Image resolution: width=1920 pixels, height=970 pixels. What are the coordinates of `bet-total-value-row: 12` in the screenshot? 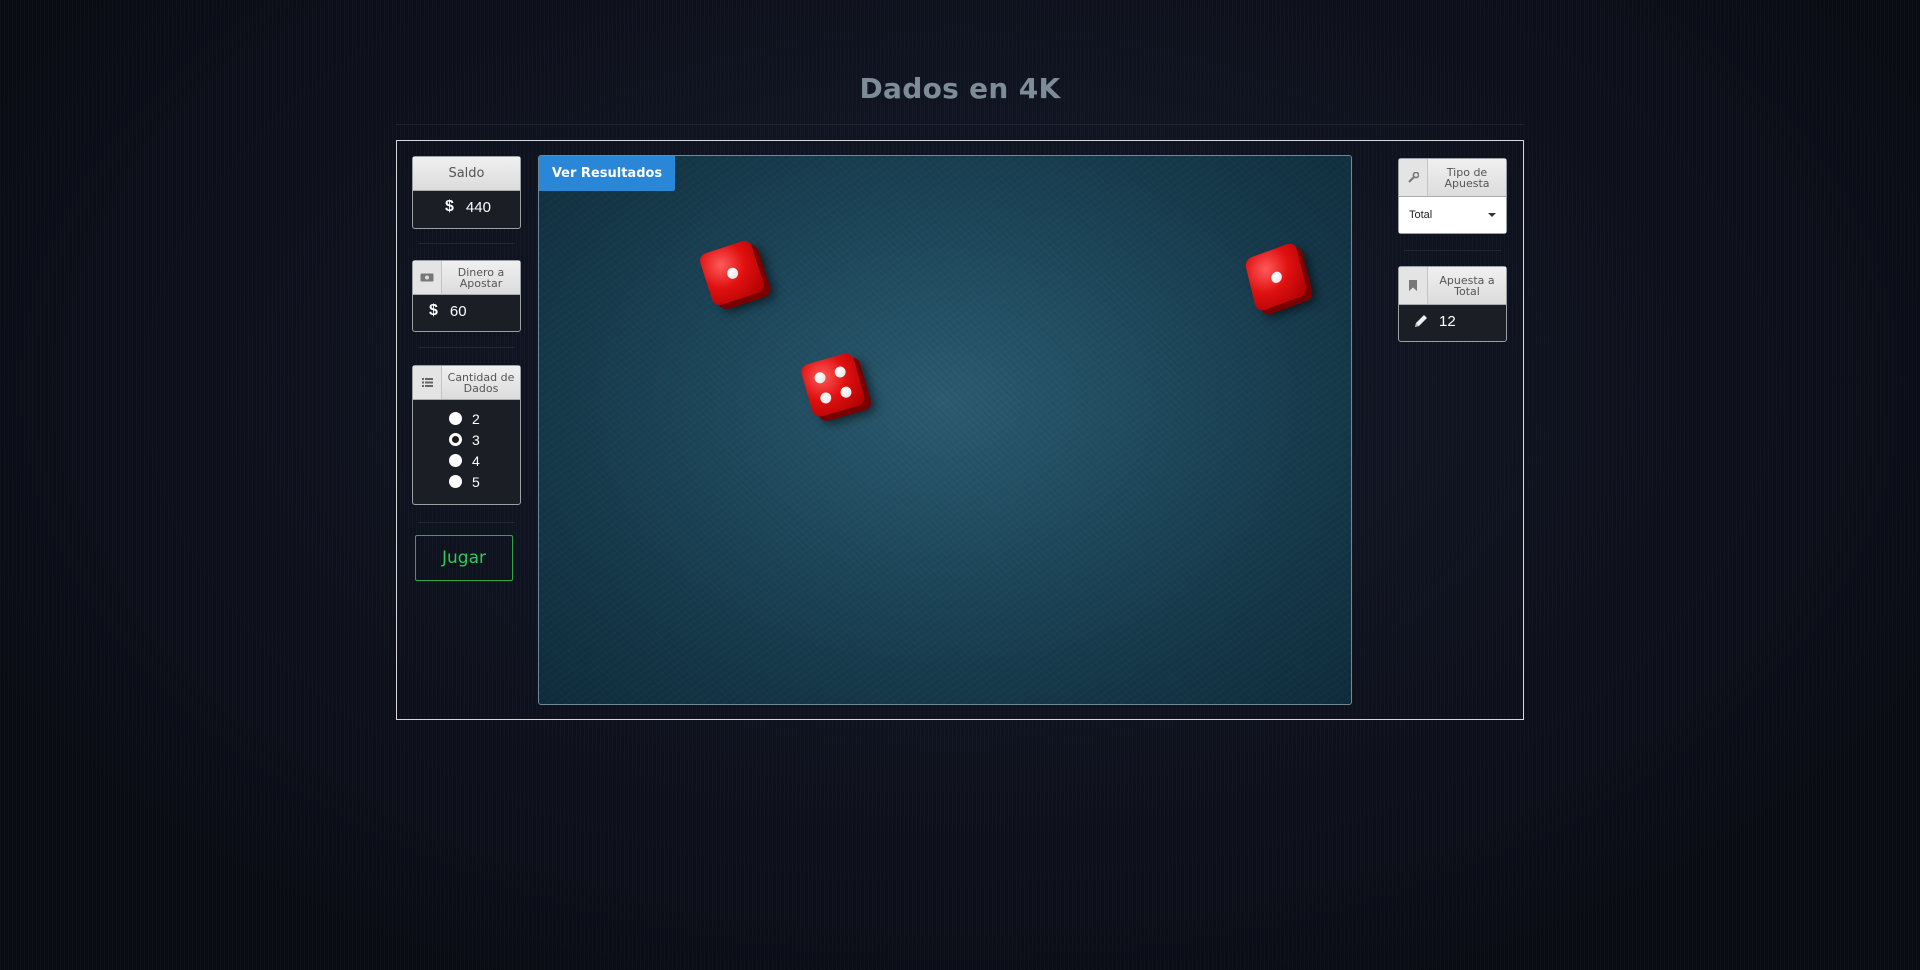 It's located at (1452, 321).